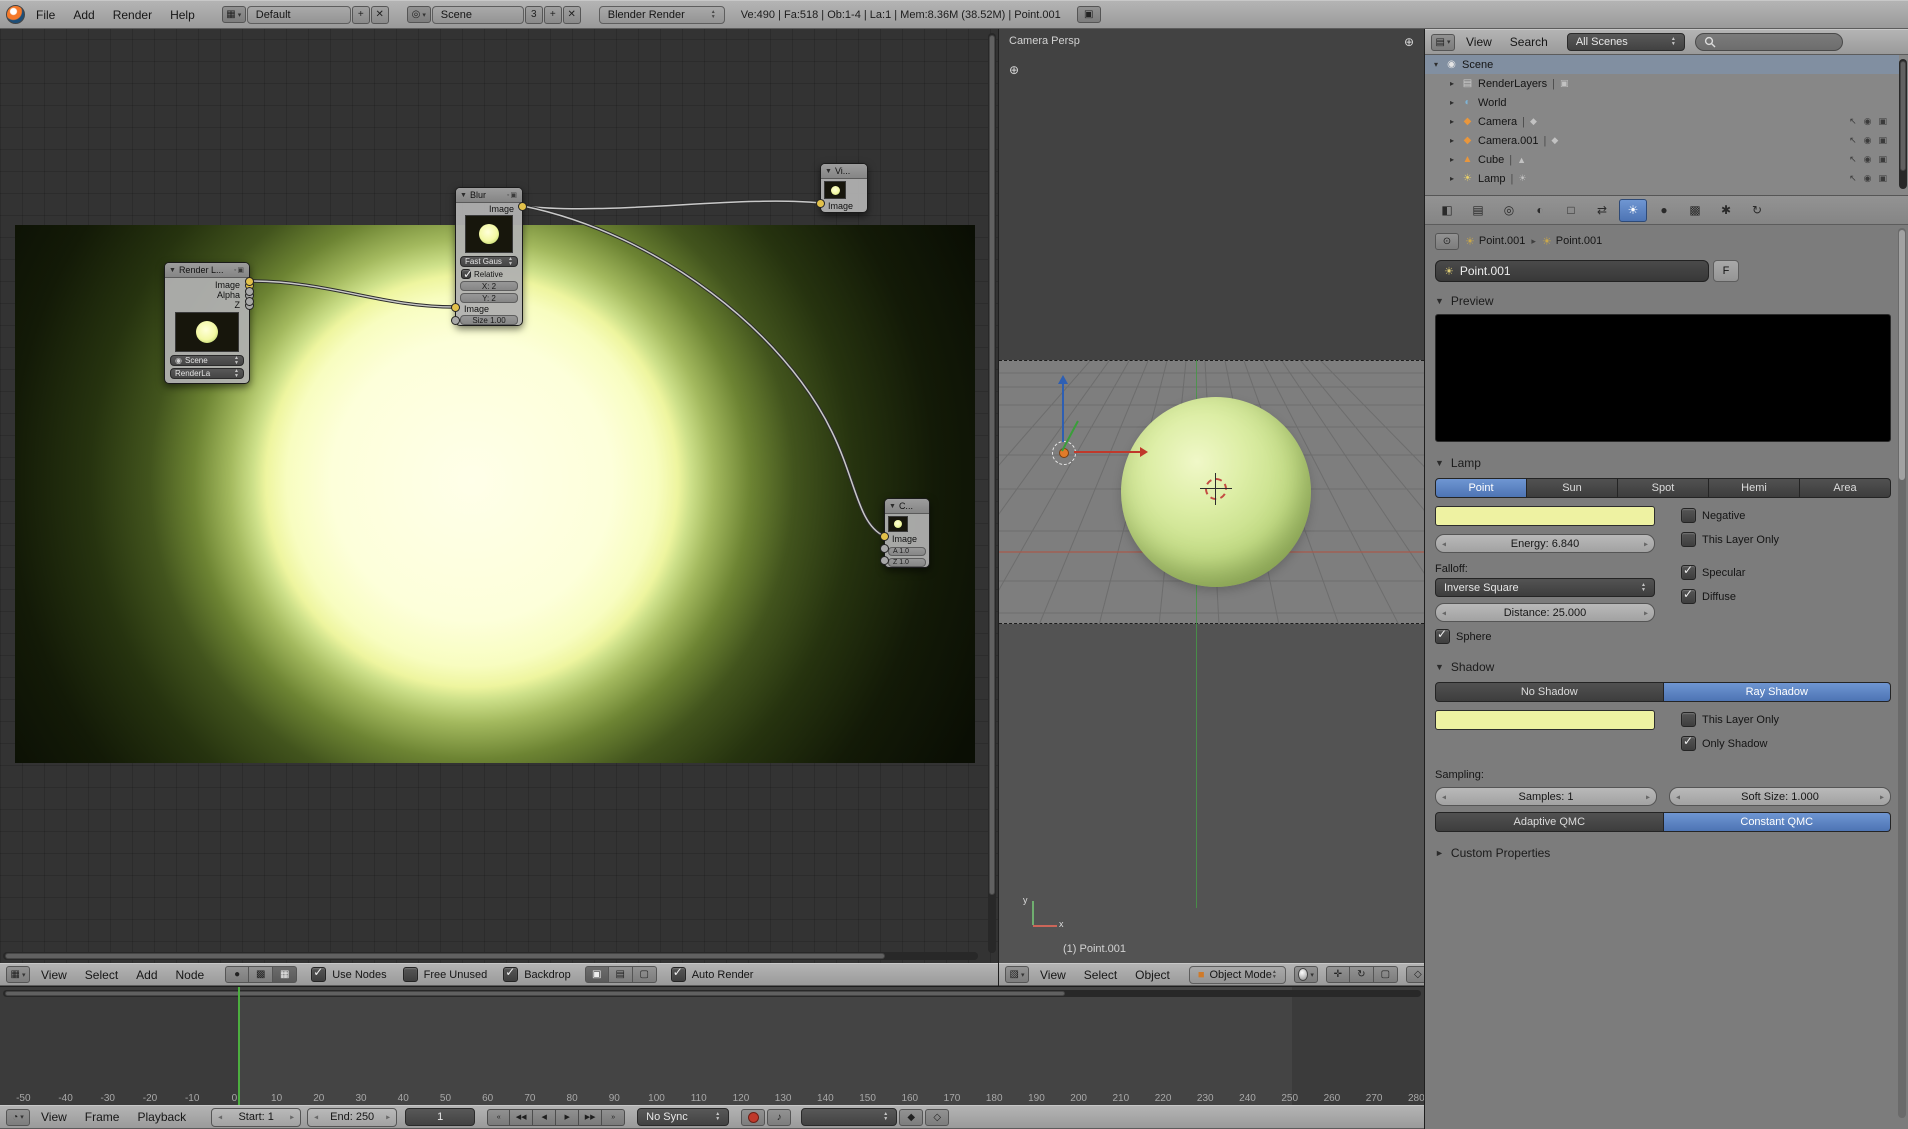  I want to click on editor-type-icon: ◔ ▾, so click(18, 1117).